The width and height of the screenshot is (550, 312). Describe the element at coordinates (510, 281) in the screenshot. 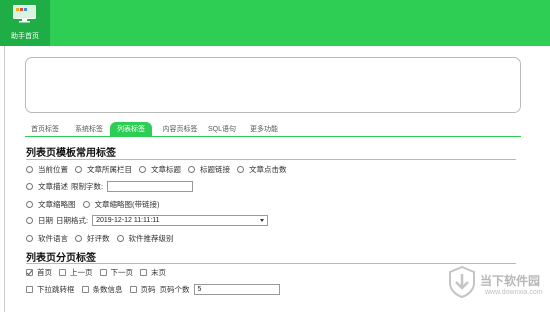

I see `watermark-title: 当下软件园` at that location.